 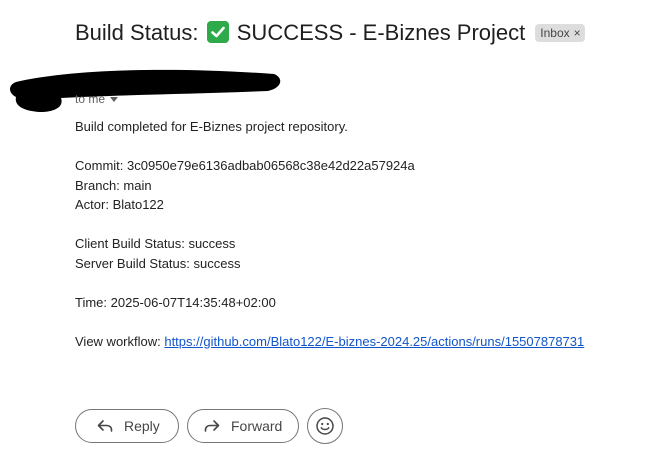 I want to click on forward-icon, so click(x=212, y=426).